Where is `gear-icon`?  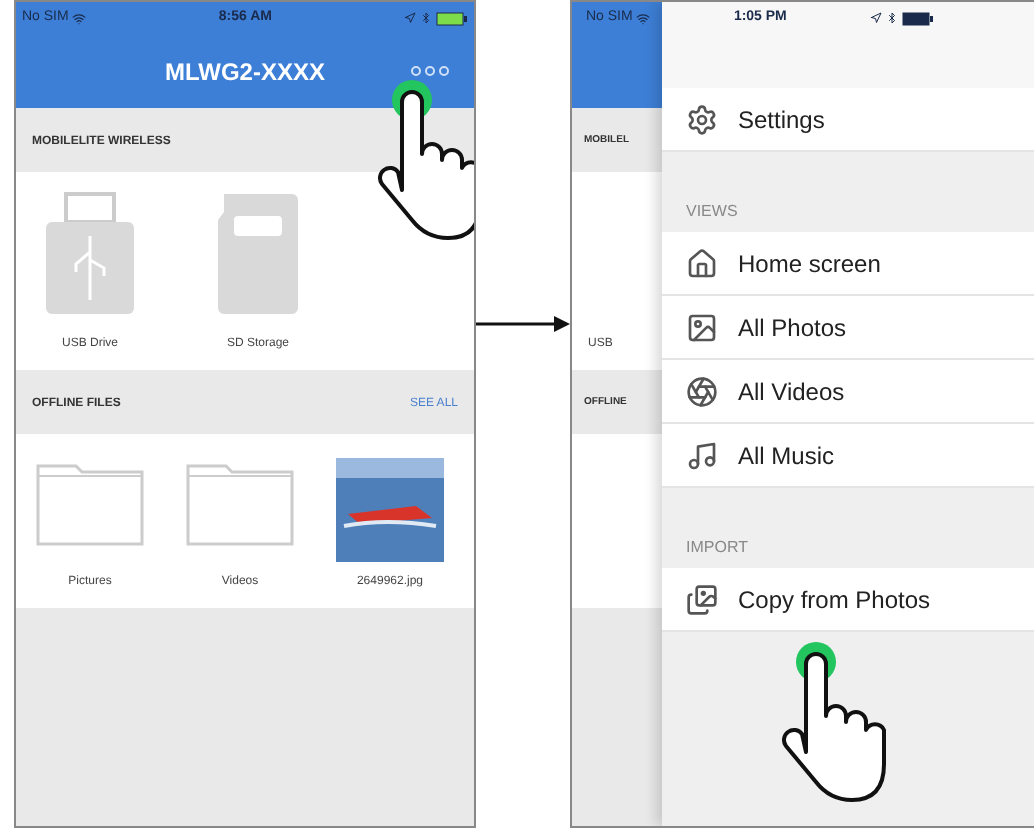
gear-icon is located at coordinates (702, 119).